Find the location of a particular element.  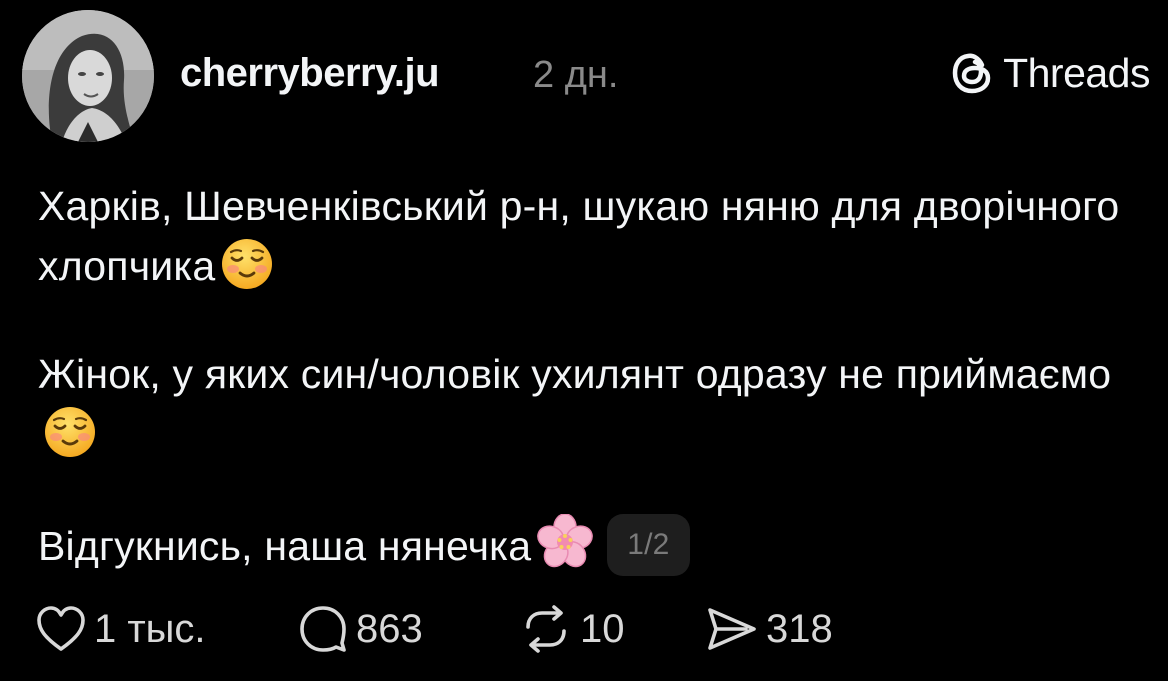

paragraph-text: Відгукнись, наша нянечка is located at coordinates (285, 546).